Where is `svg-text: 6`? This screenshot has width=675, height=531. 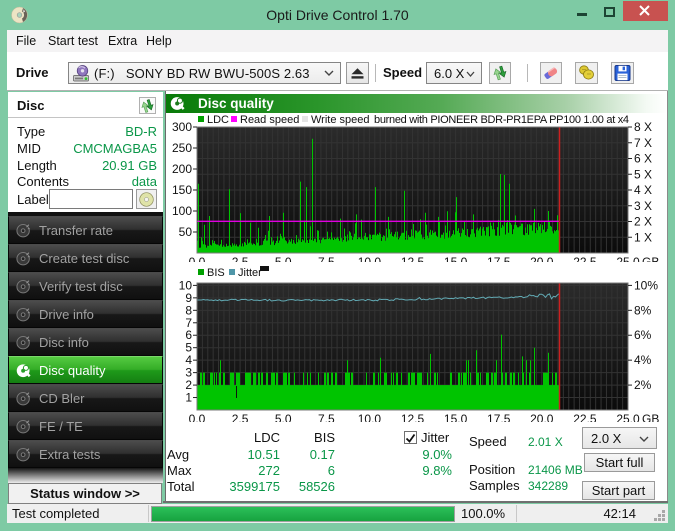
svg-text: 6 is located at coordinates (188, 335).